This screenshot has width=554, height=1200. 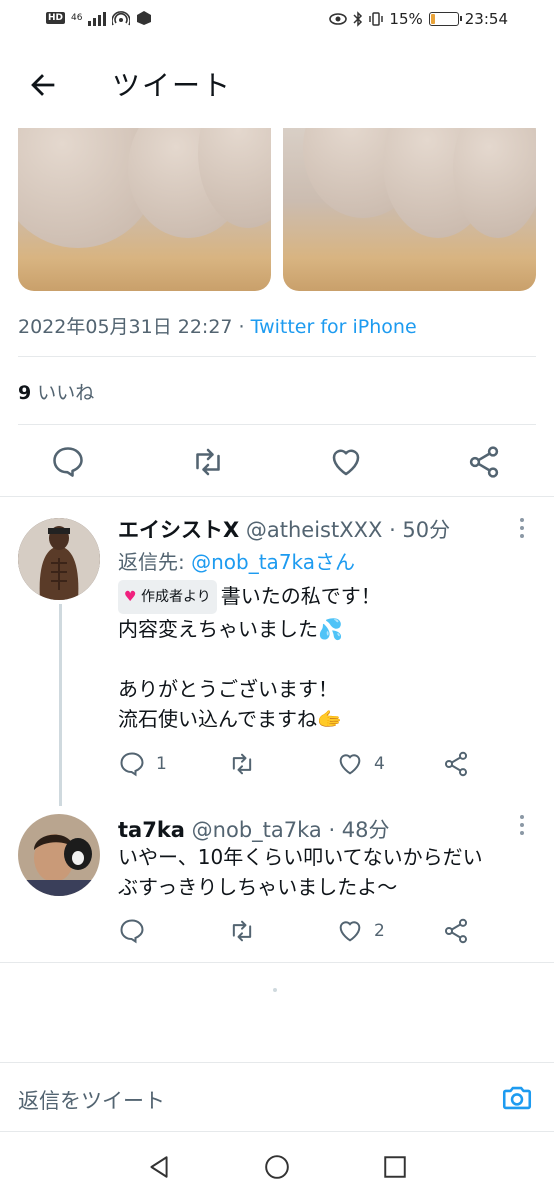 What do you see at coordinates (277, 462) in the screenshot?
I see `tweet-actions` at bounding box center [277, 462].